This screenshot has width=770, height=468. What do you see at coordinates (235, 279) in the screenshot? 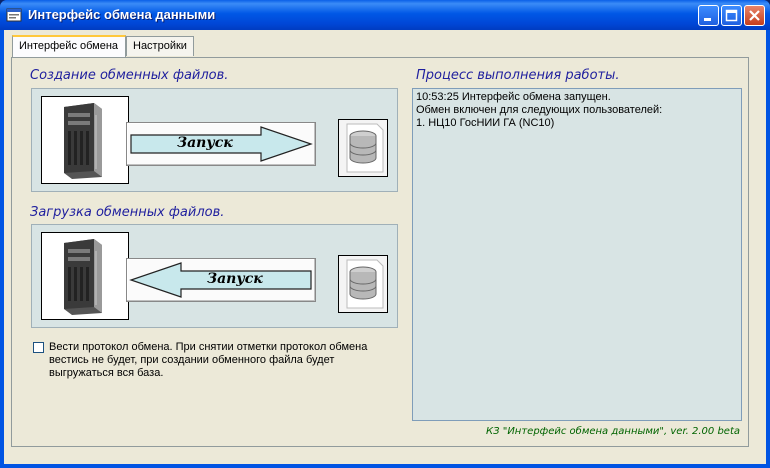
I see `import-start-label: Запуск` at bounding box center [235, 279].